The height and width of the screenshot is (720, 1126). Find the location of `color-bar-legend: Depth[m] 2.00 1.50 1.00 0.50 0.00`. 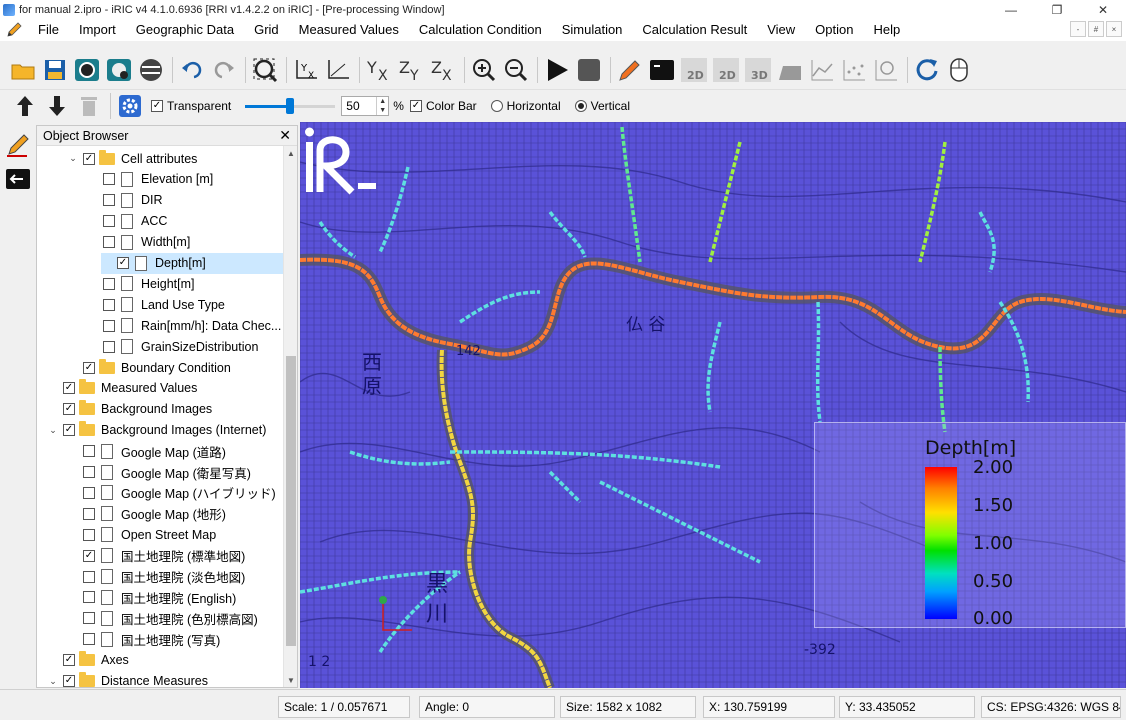

color-bar-legend: Depth[m] 2.00 1.50 1.00 0.50 0.00 is located at coordinates (970, 525).